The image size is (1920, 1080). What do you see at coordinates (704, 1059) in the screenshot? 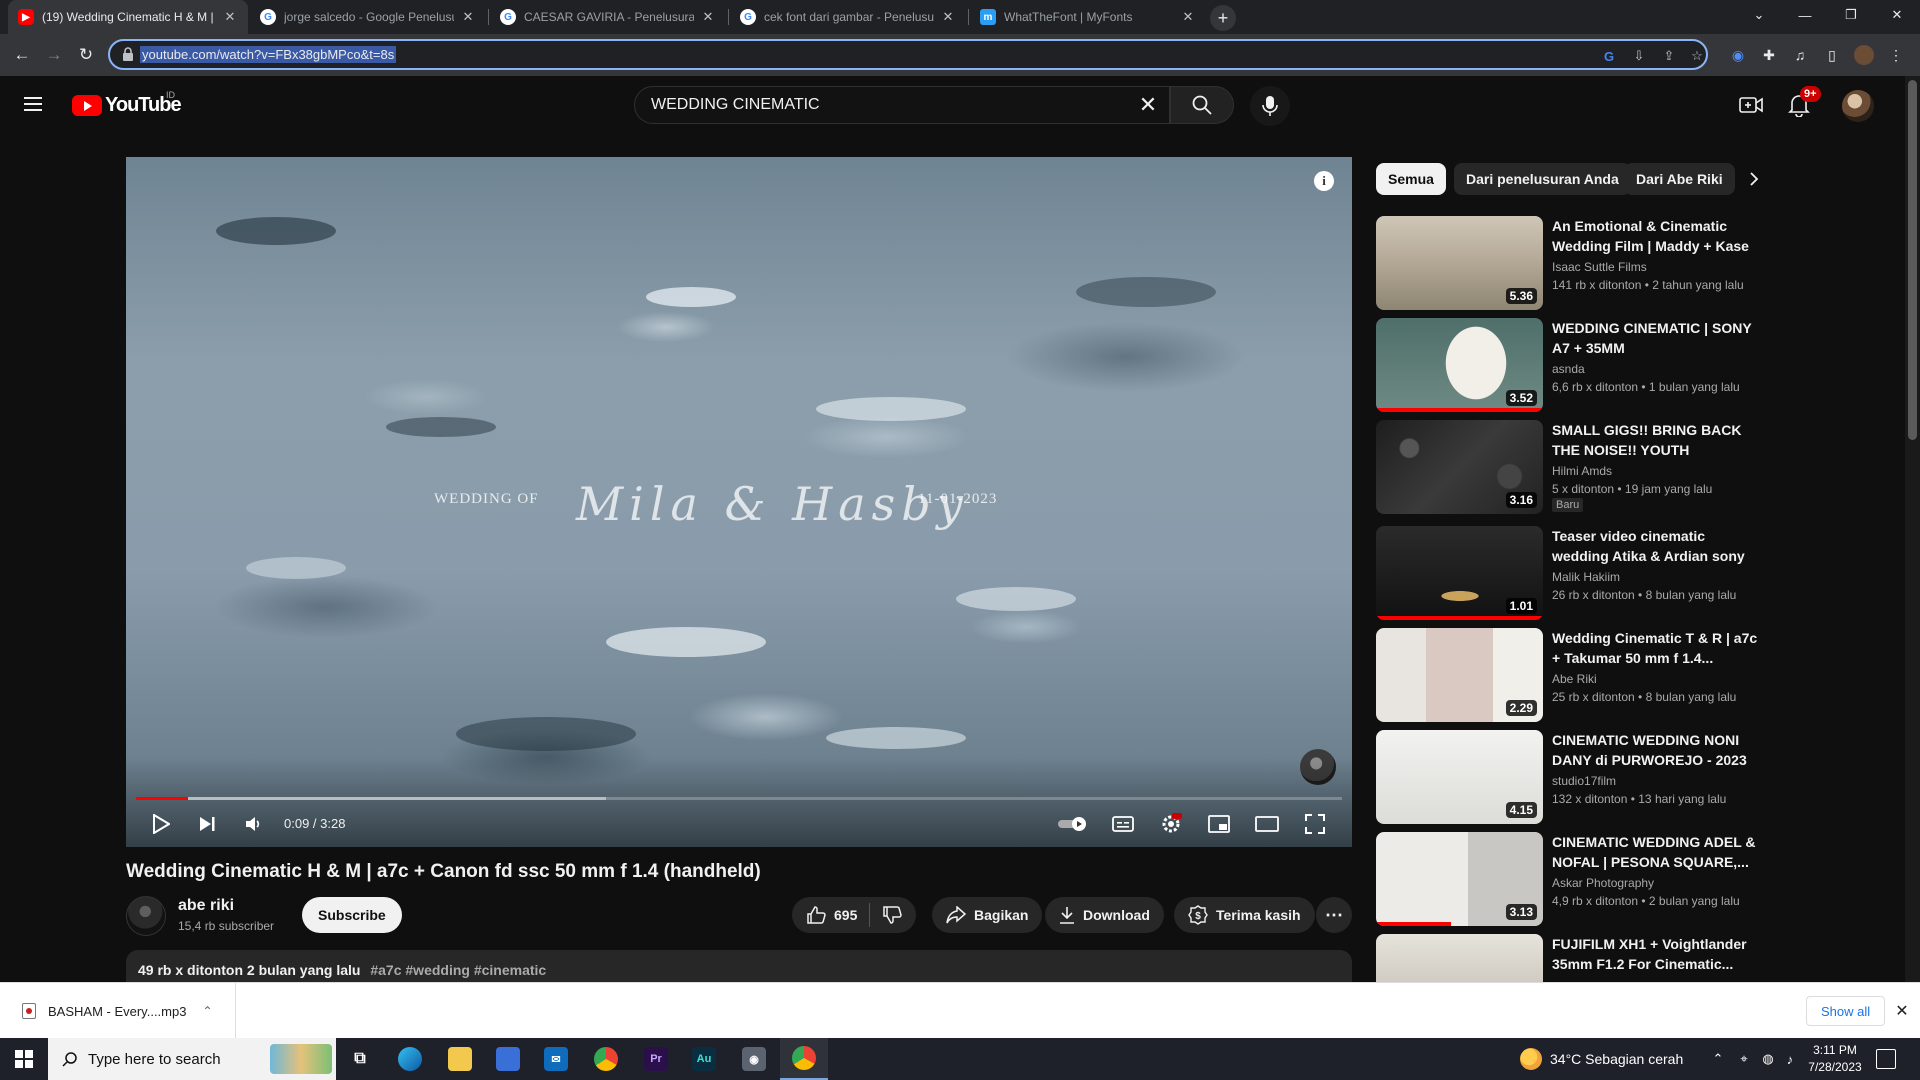
I see `taskbar-audition: Au` at bounding box center [704, 1059].